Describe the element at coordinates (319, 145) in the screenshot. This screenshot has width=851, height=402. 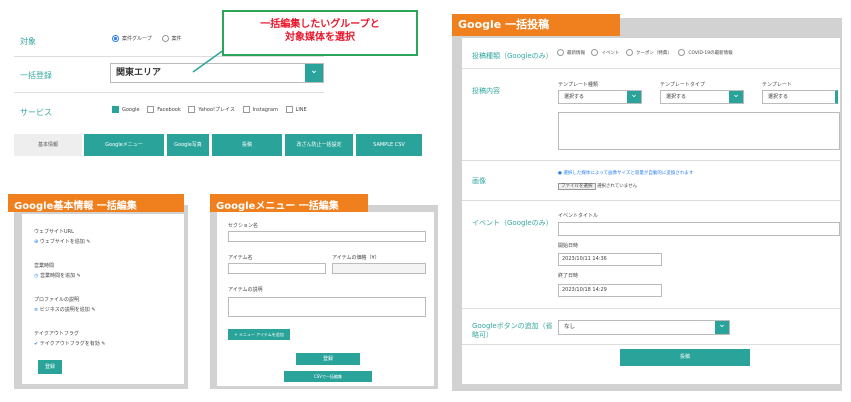
I see `tab-tamper-protection: 改ざん防止一括設定` at that location.